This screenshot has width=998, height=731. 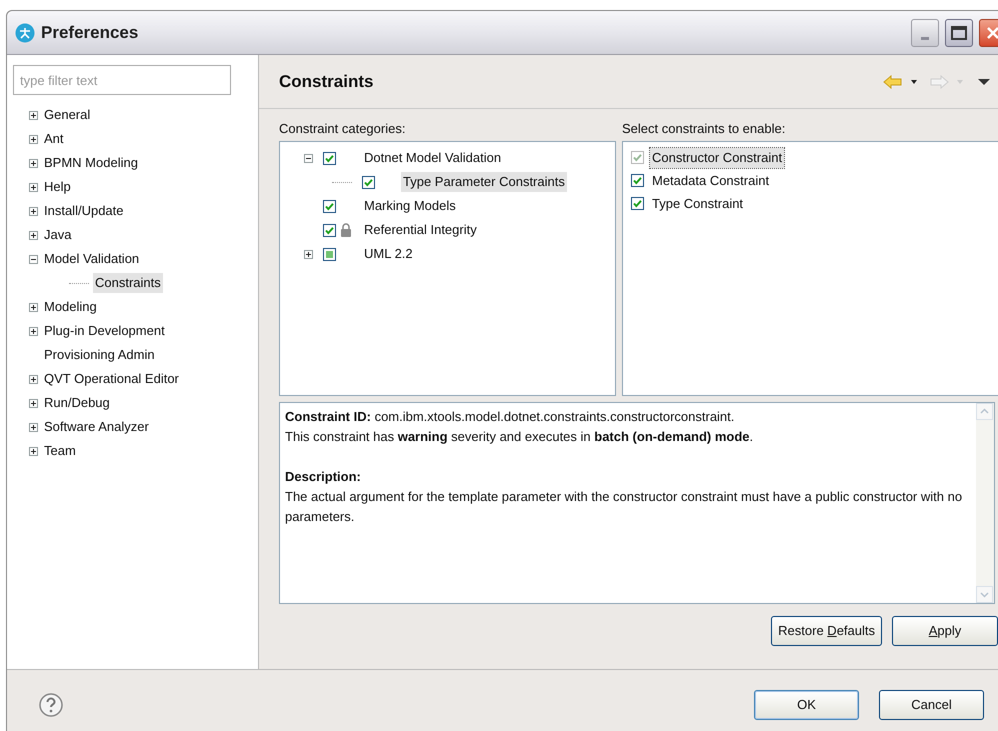 I want to click on page-title: Constraints, so click(x=326, y=81).